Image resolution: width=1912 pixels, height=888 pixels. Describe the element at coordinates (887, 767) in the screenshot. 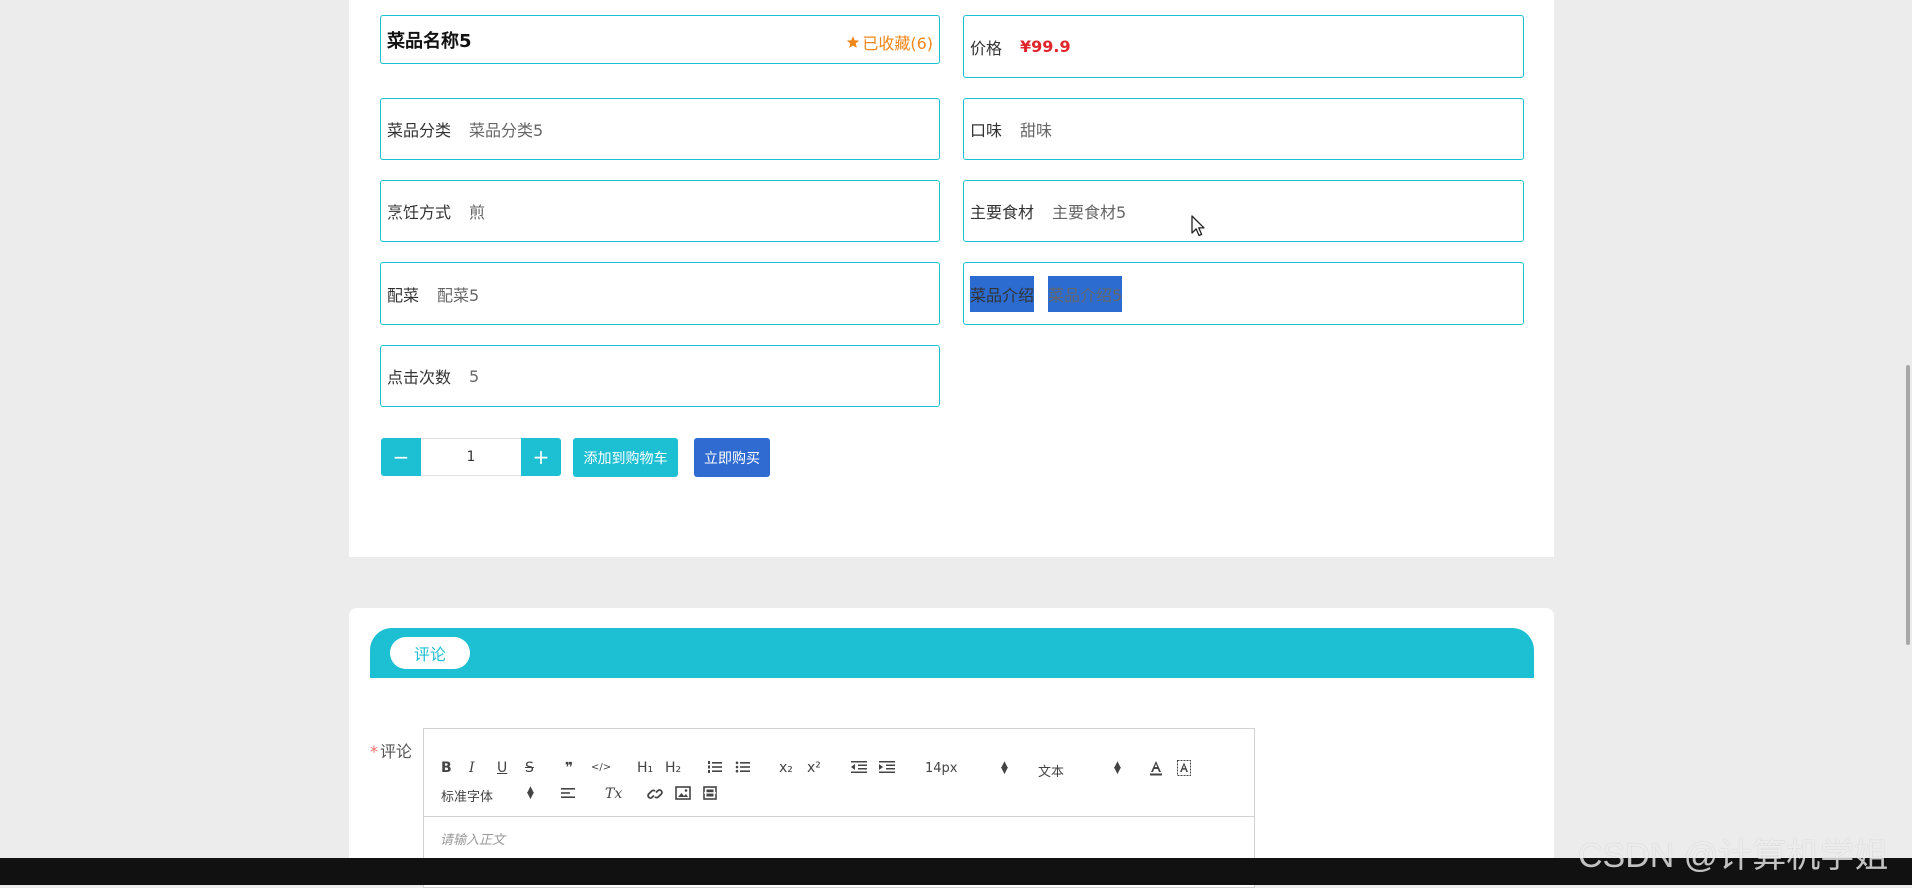

I see `indent-icon` at that location.